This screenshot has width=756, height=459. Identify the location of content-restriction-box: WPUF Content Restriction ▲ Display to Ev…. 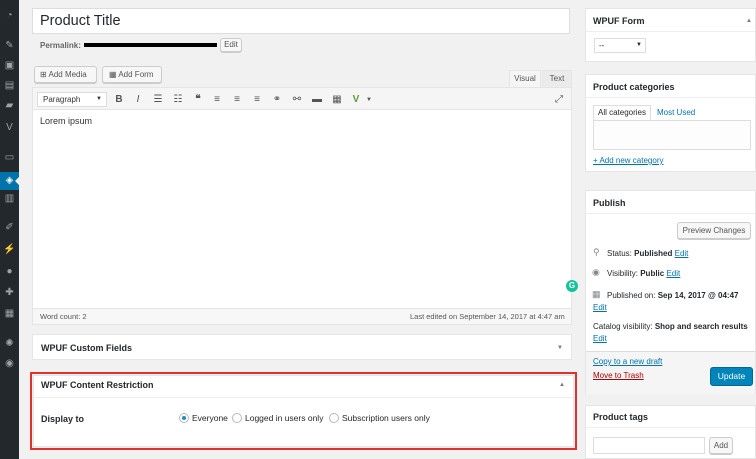
(303, 411).